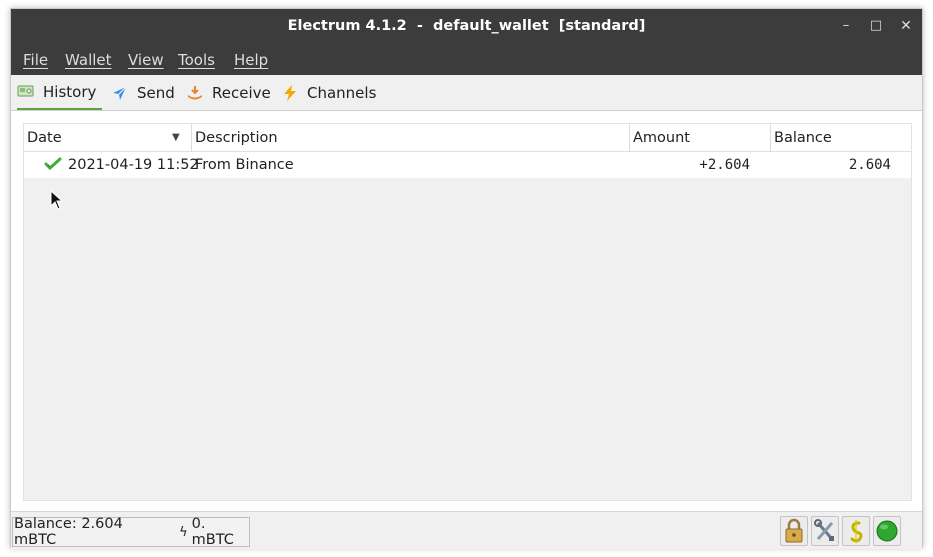 This screenshot has width=933, height=557. What do you see at coordinates (856, 534) in the screenshot?
I see `seed-icon` at bounding box center [856, 534].